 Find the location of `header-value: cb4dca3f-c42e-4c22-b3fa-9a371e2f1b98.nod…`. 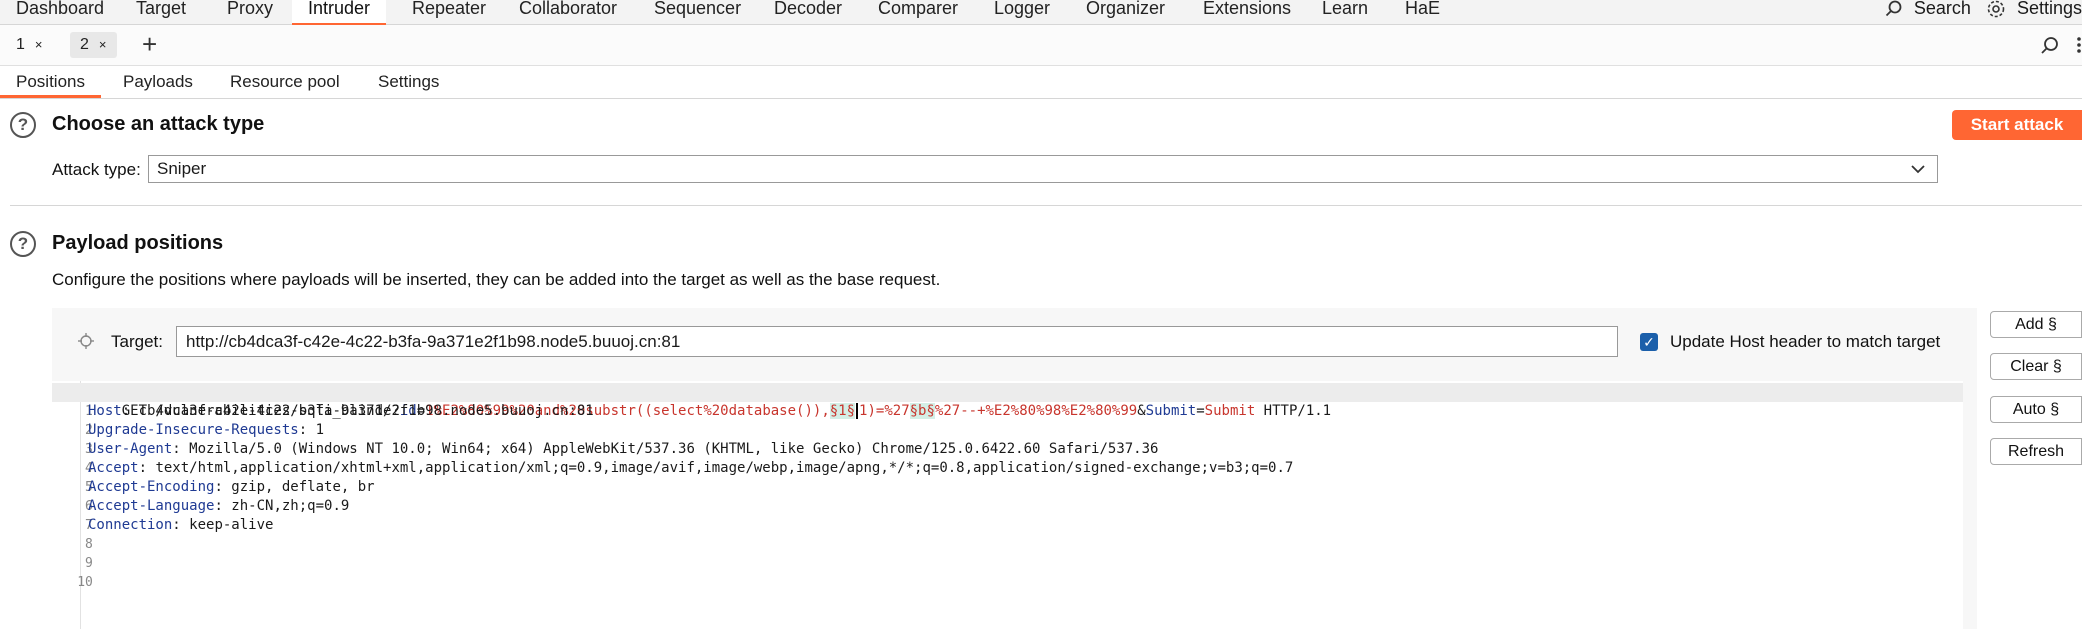

header-value: cb4dca3f-c42e-4c22-b3fa-9a371e2f1b98.nod… is located at coordinates (362, 411).